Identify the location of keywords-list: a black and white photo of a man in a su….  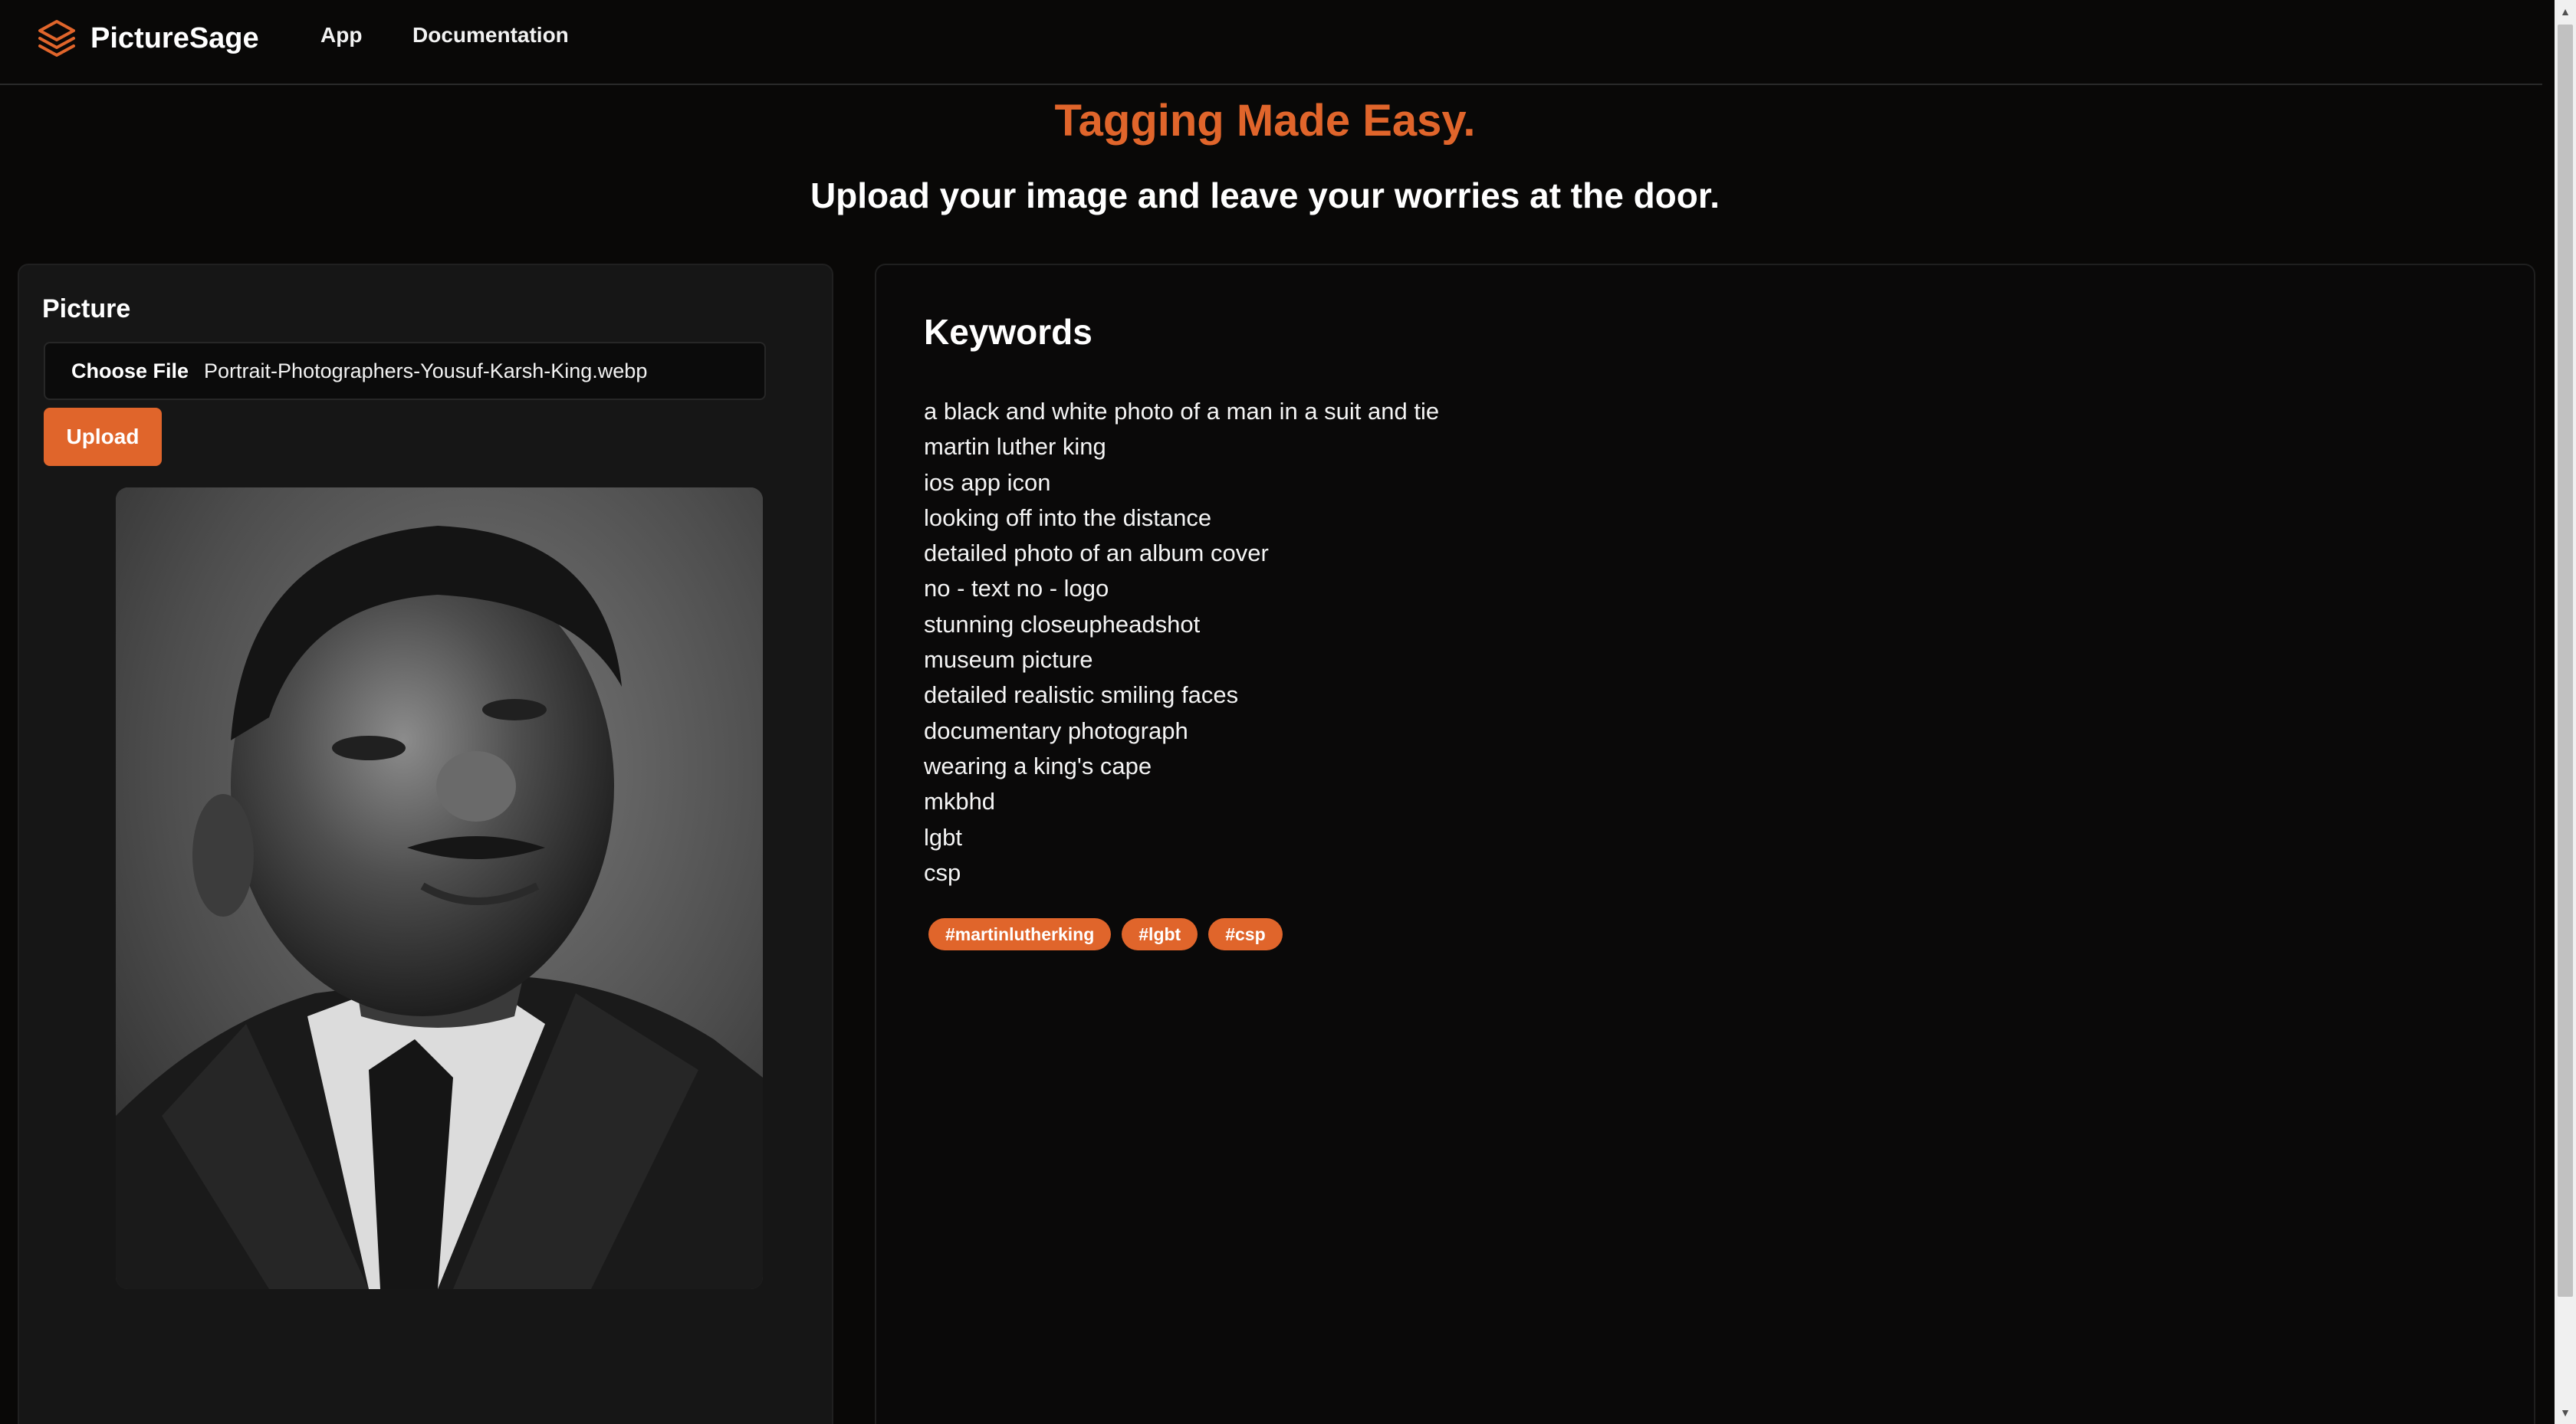
(1182, 642).